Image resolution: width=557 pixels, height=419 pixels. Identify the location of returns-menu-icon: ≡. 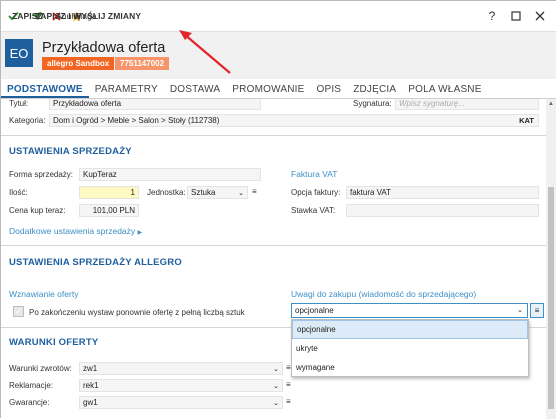
(288, 367).